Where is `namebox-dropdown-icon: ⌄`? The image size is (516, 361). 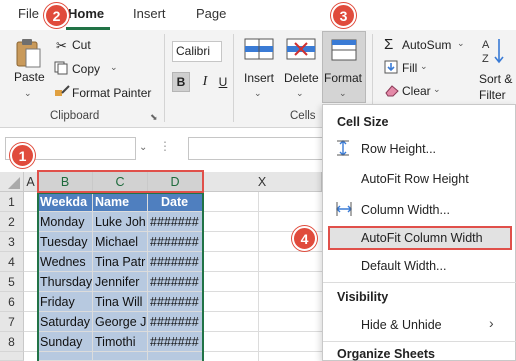
namebox-dropdown-icon: ⌄ is located at coordinates (143, 147).